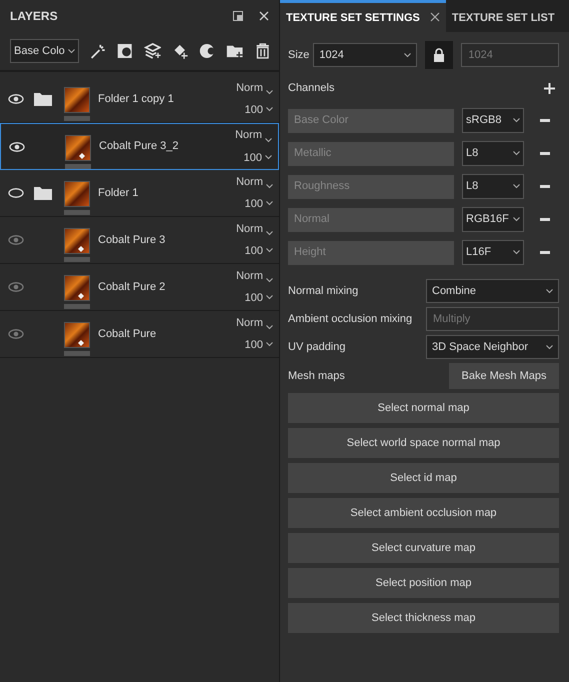 The height and width of the screenshot is (682, 569). What do you see at coordinates (238, 16) in the screenshot?
I see `undock-icon` at bounding box center [238, 16].